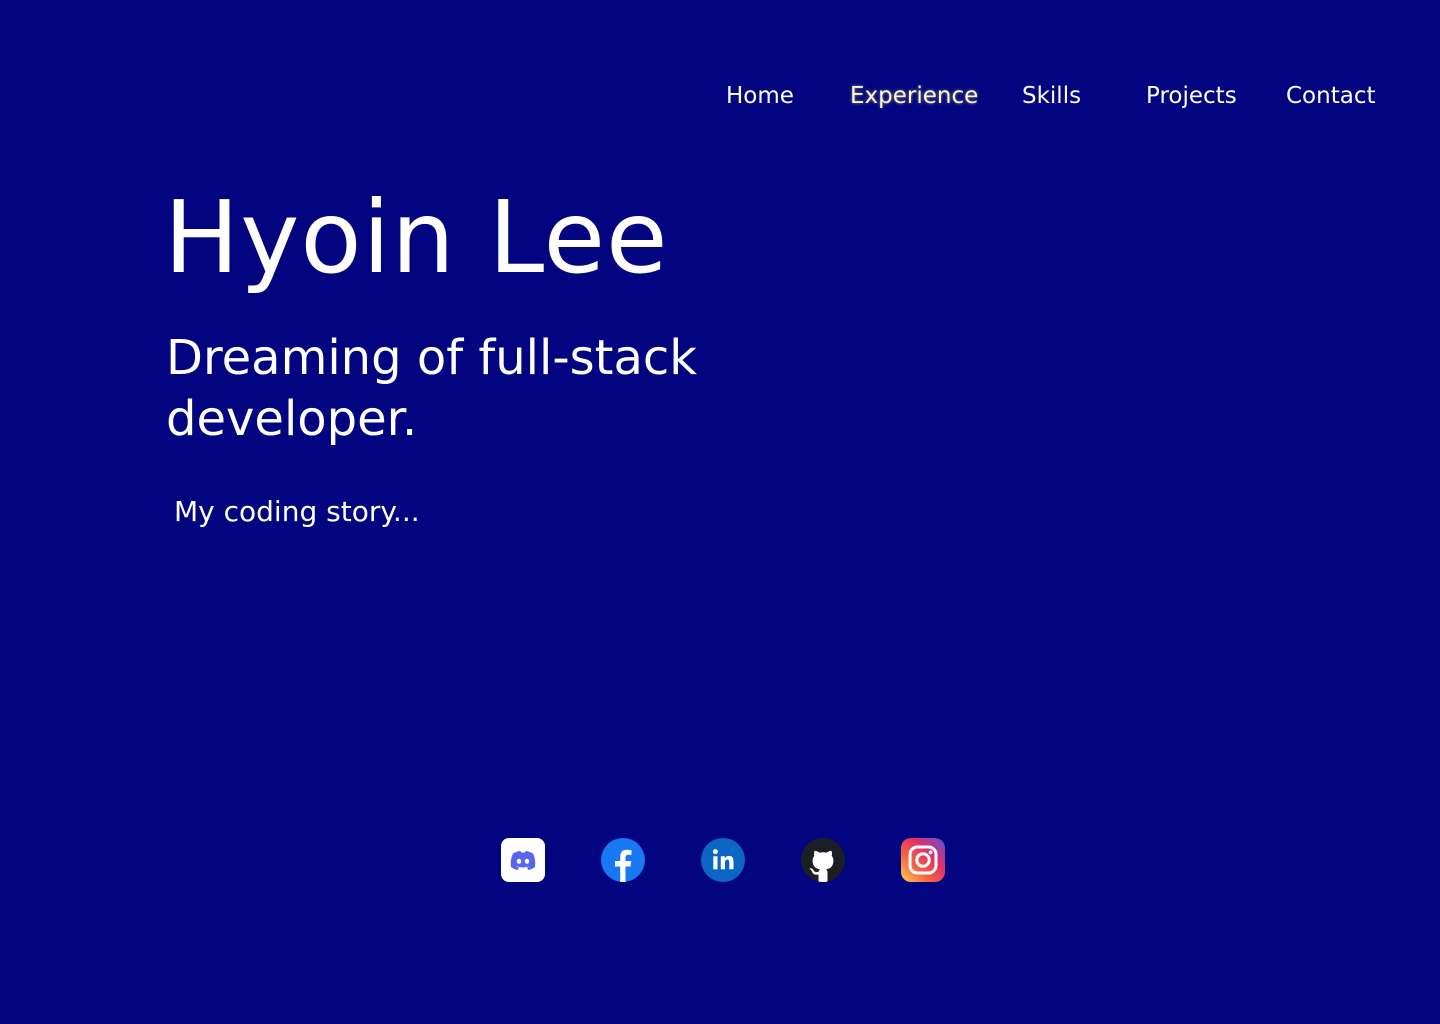 The image size is (1440, 1024). What do you see at coordinates (1330, 96) in the screenshot?
I see `nav-contact-link: Contact` at bounding box center [1330, 96].